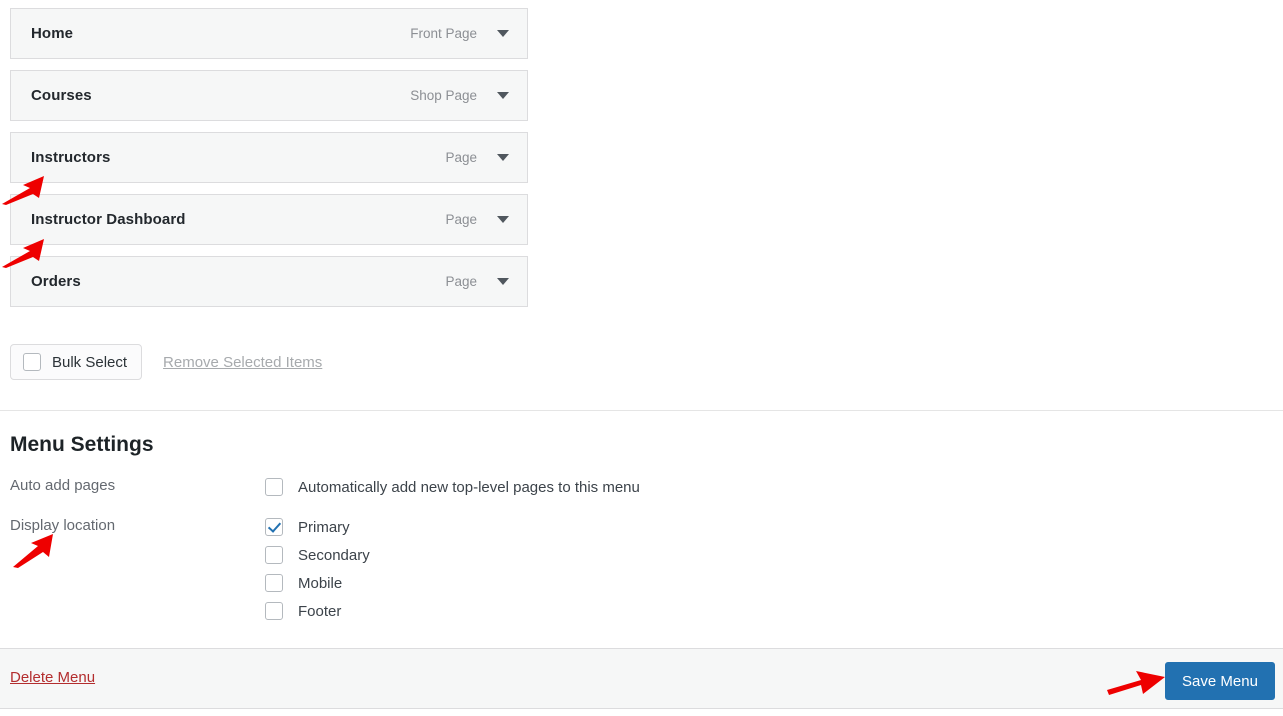 This screenshot has width=1283, height=716. Describe the element at coordinates (33, 551) in the screenshot. I see `arrow-display-location` at that location.